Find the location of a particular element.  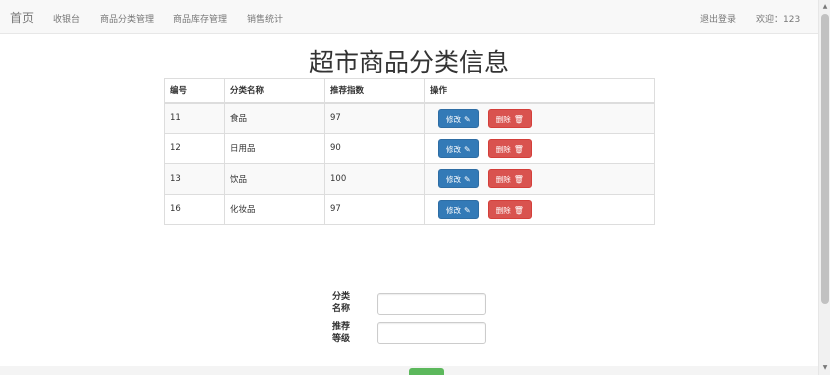

nav-item-inventory-management: 商品库存管理 is located at coordinates (200, 18).